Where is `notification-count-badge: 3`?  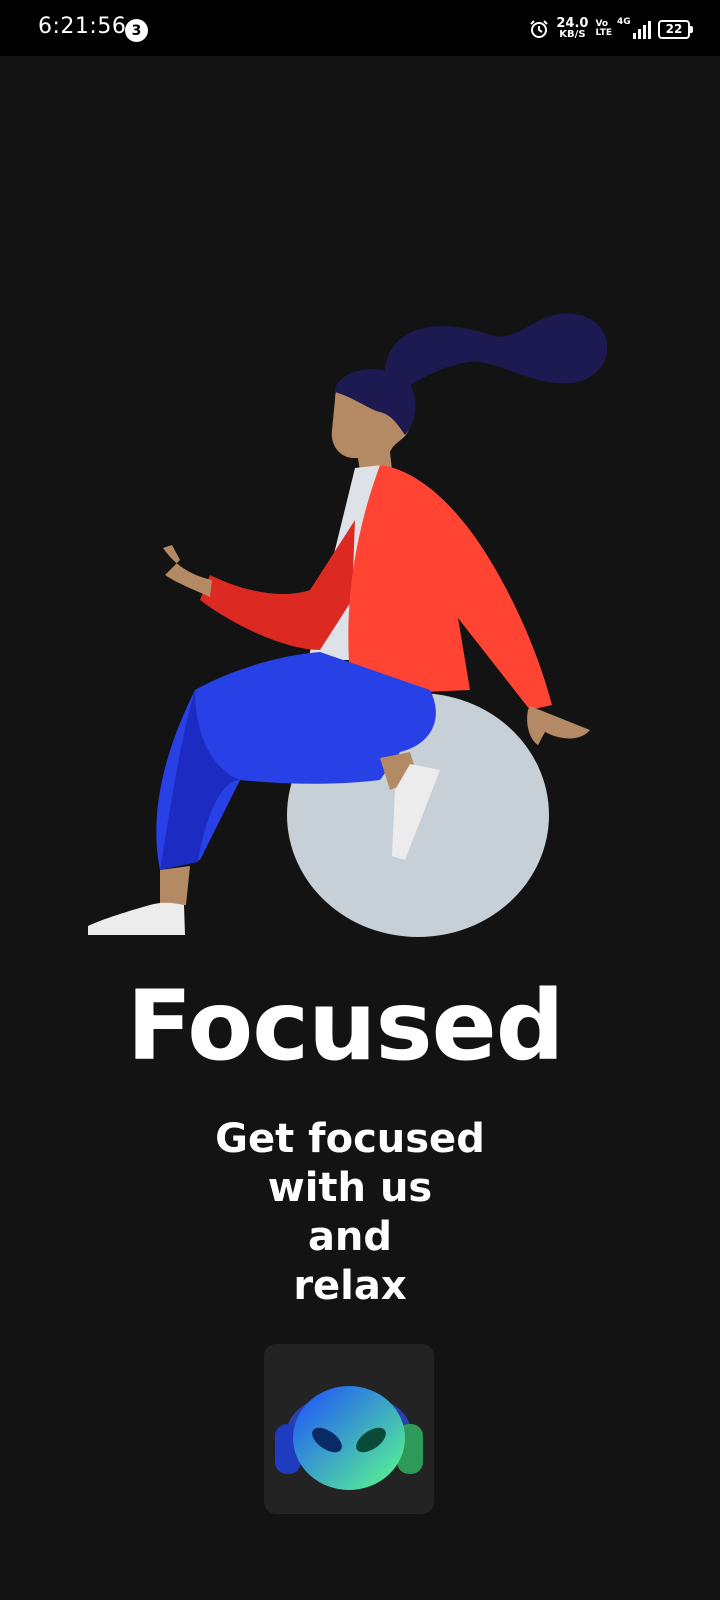
notification-count-badge: 3 is located at coordinates (136, 30).